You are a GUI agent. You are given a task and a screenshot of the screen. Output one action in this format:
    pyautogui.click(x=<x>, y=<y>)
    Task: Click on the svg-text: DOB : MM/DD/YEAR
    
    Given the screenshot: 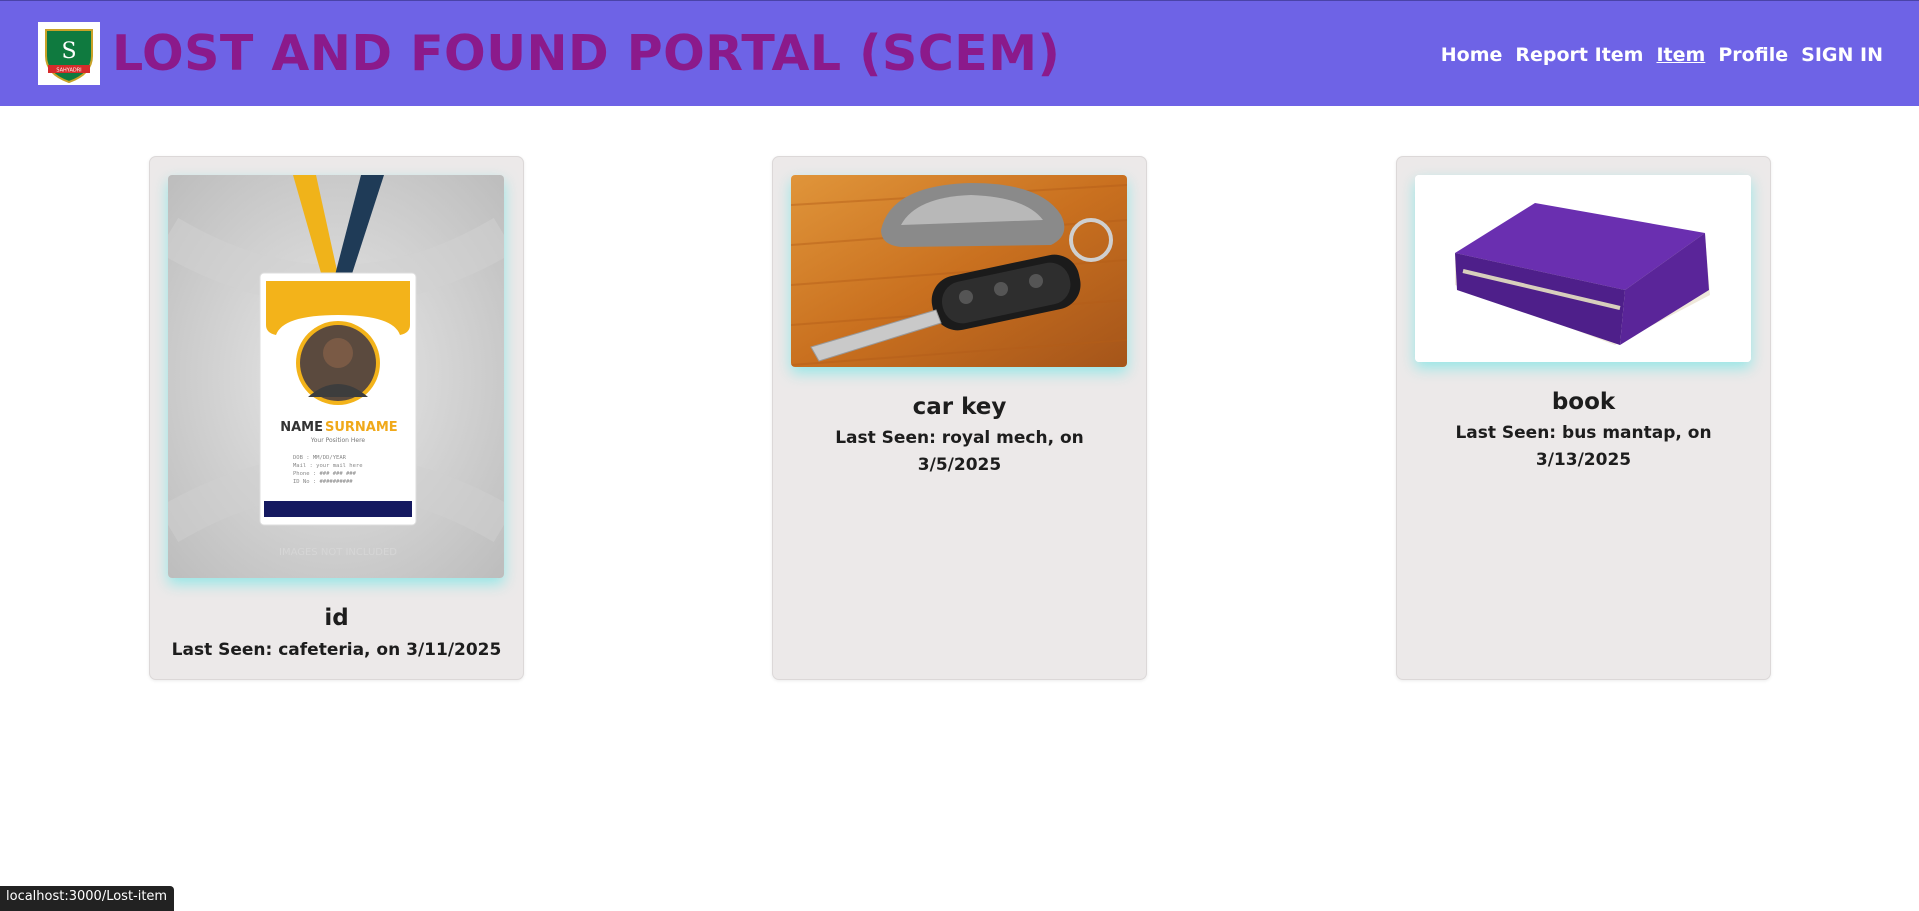 What is the action you would take?
    pyautogui.click(x=320, y=458)
    